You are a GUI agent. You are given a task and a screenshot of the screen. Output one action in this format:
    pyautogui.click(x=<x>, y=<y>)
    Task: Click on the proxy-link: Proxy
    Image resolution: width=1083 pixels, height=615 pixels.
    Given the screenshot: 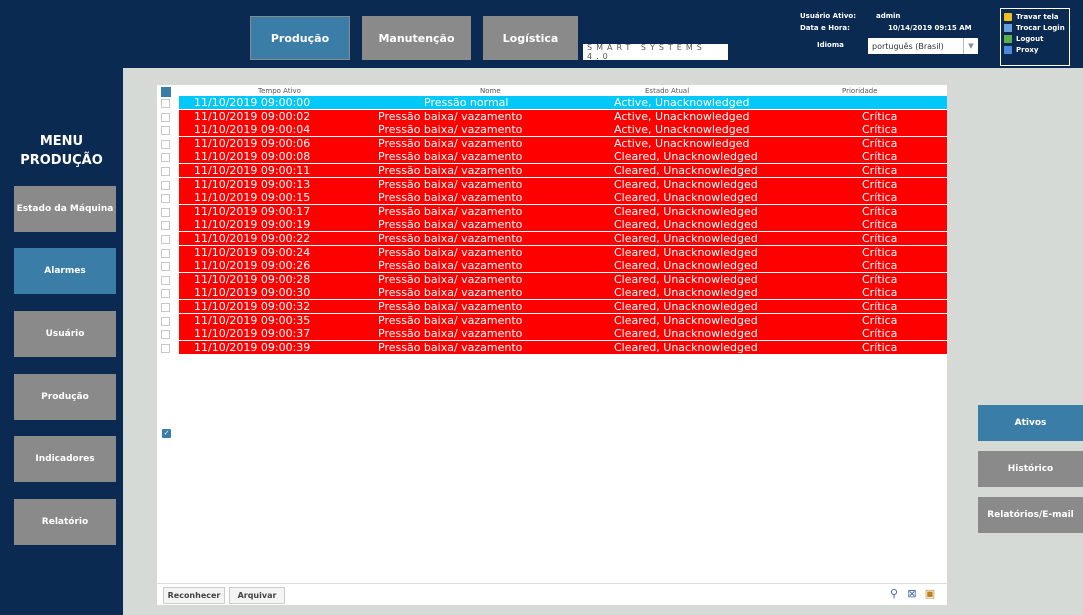 What is the action you would take?
    pyautogui.click(x=1035, y=49)
    